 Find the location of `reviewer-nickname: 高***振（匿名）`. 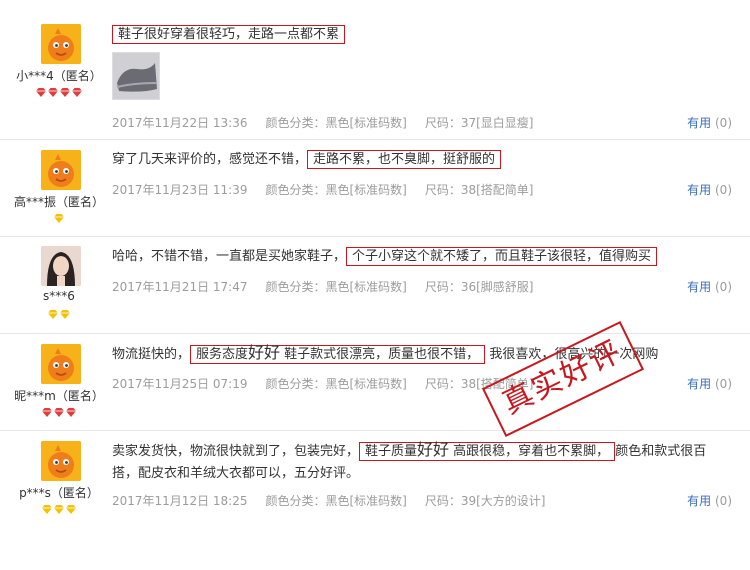

reviewer-nickname: 高***振（匿名） is located at coordinates (58, 202).